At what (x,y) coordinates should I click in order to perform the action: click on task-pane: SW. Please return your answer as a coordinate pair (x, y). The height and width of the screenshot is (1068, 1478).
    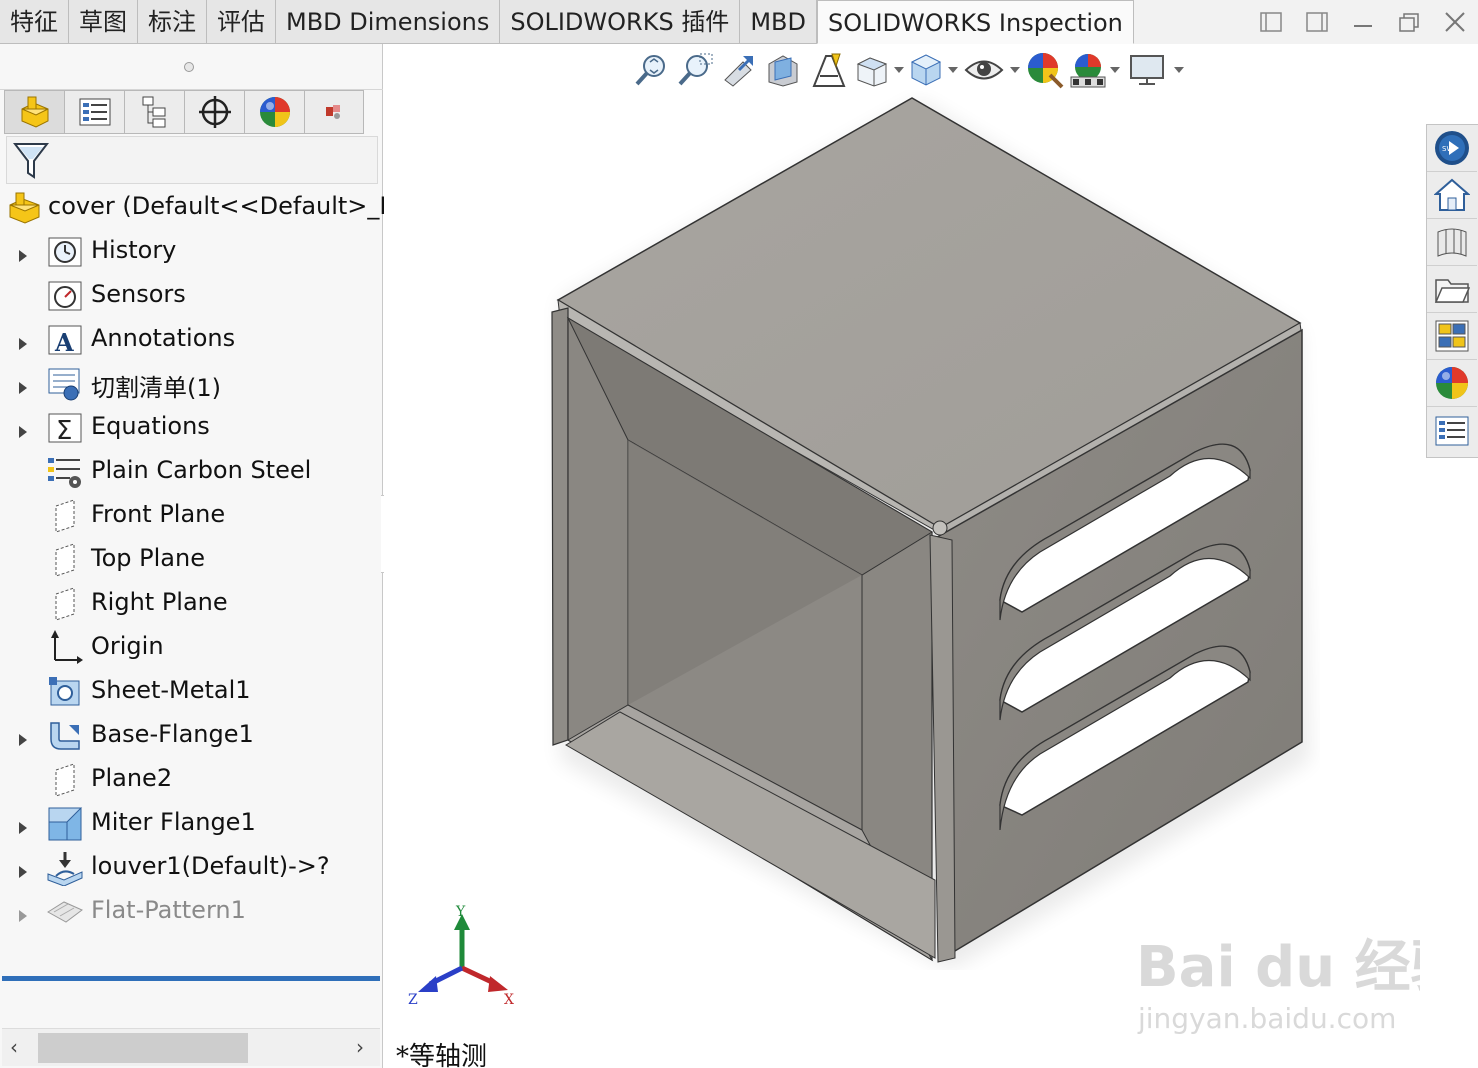
    Looking at the image, I should click on (1452, 291).